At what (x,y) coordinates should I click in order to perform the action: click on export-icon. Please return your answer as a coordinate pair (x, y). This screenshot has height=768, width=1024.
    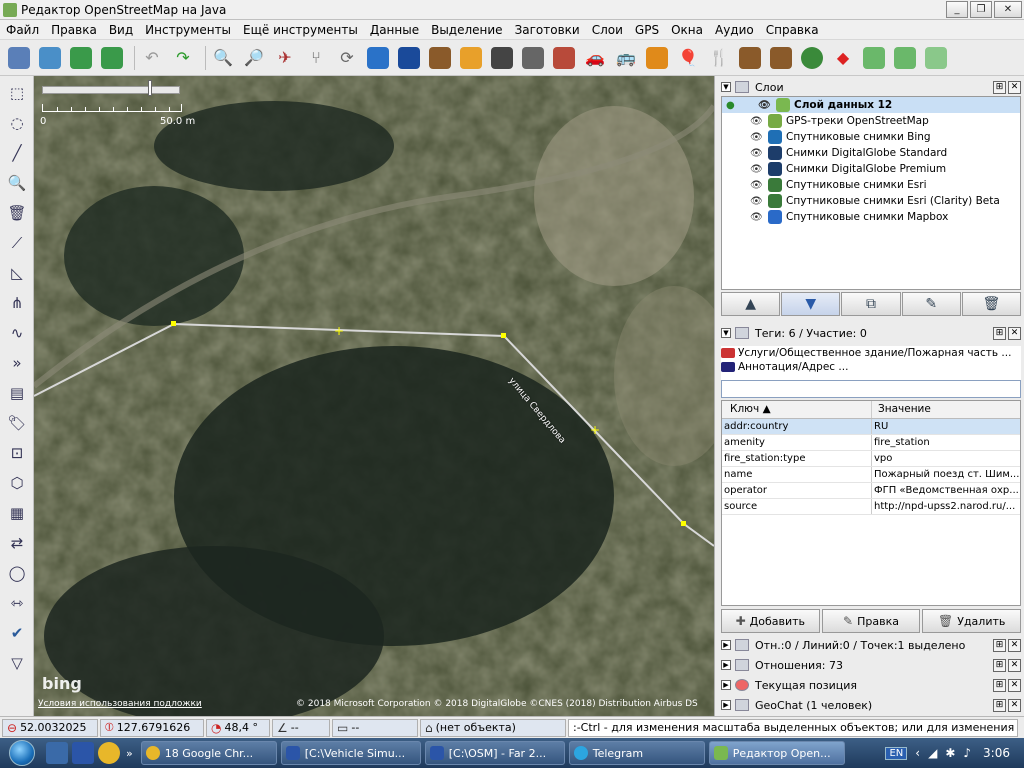
    Looking at the image, I should click on (905, 58).